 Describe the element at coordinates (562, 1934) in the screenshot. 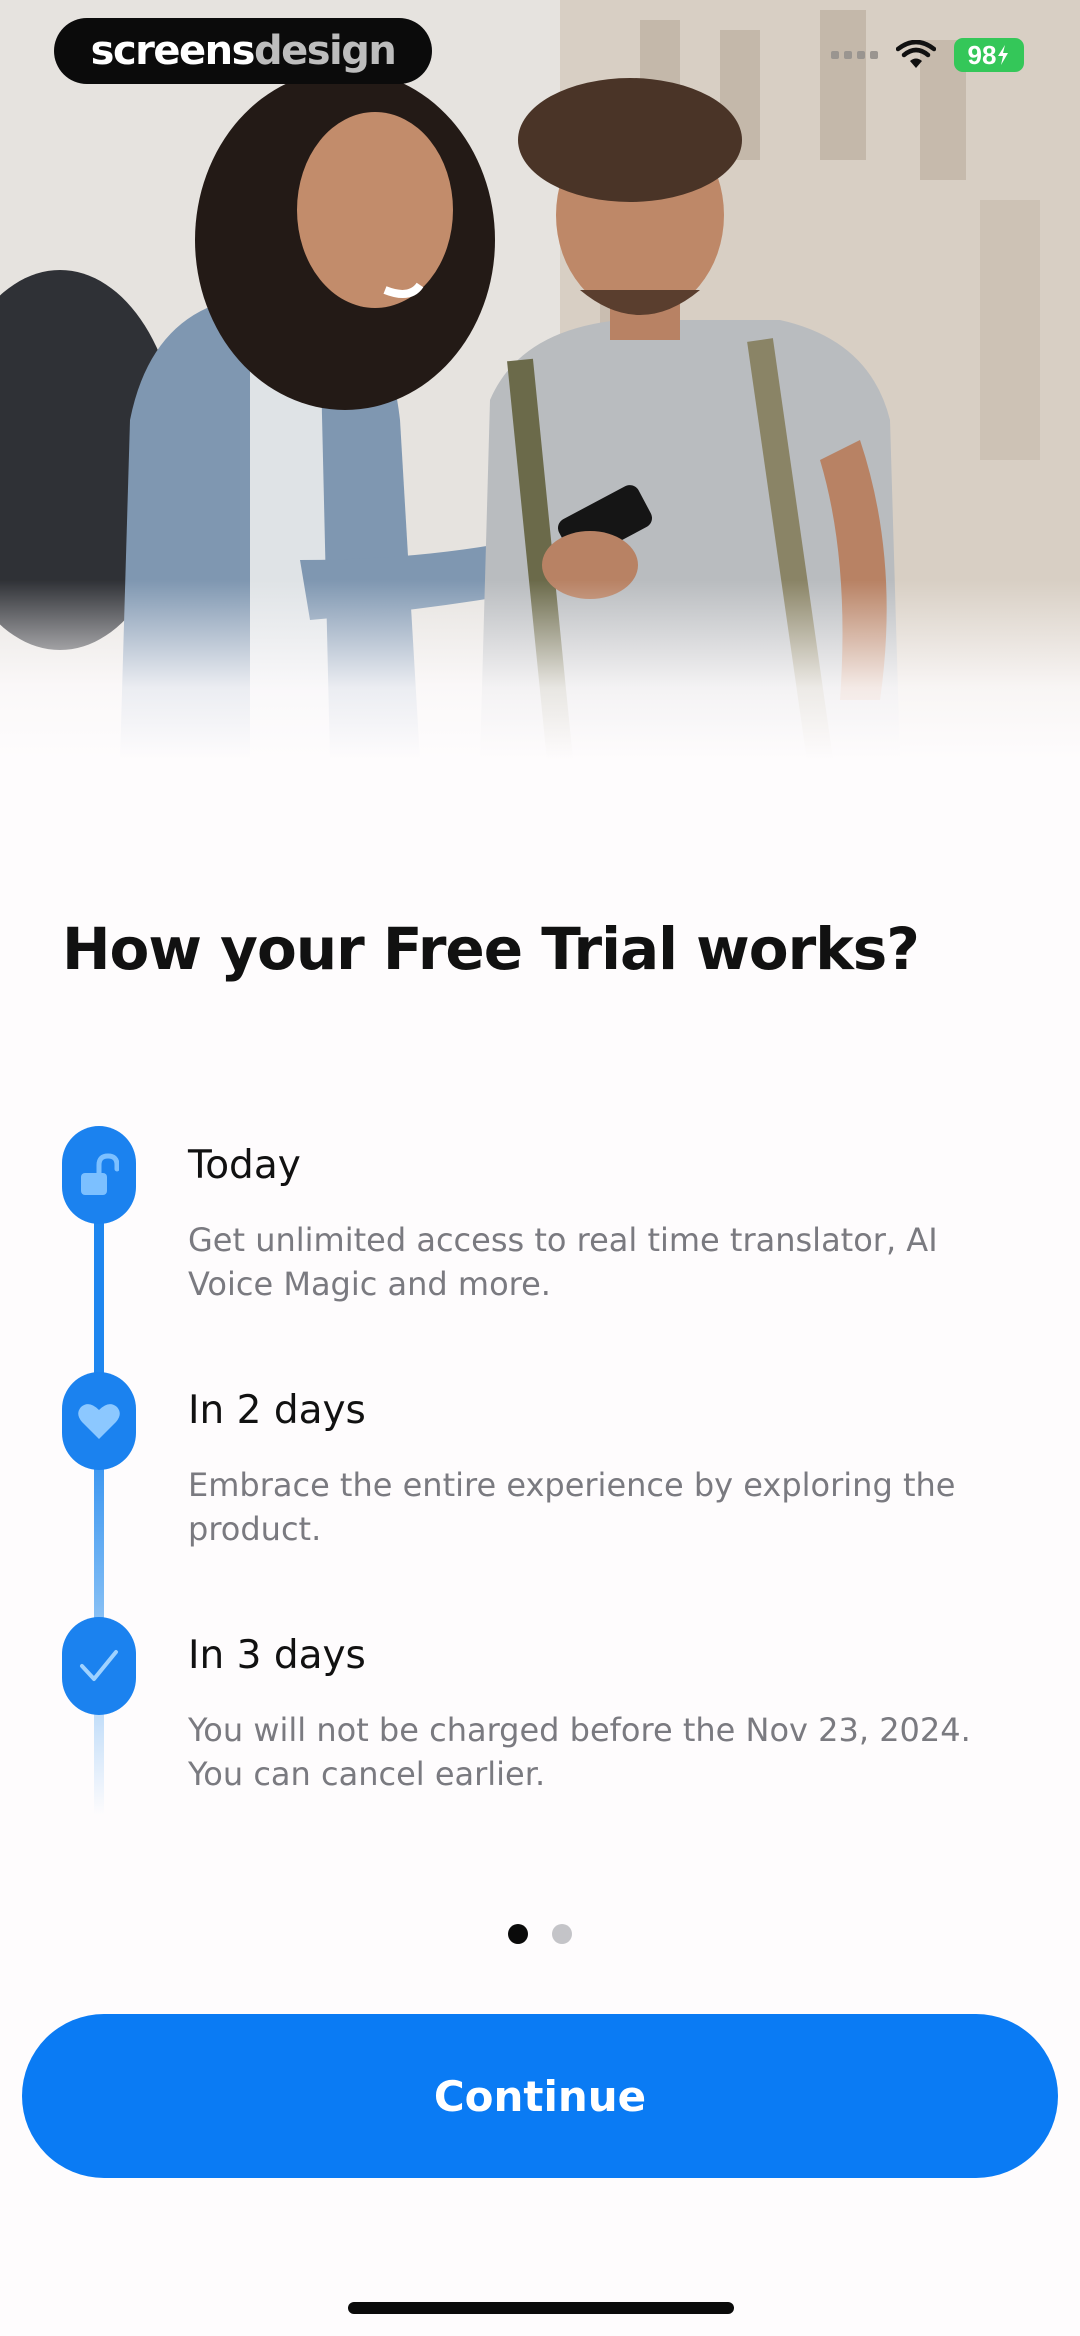

I see `page-dot` at that location.